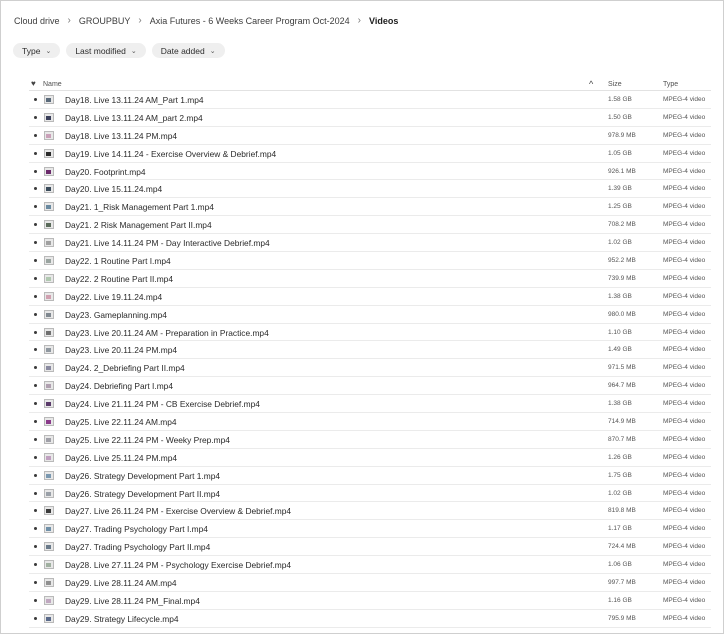  What do you see at coordinates (122, 619) in the screenshot?
I see `file-name: Day29. Strategy Lifecycle.mp4` at bounding box center [122, 619].